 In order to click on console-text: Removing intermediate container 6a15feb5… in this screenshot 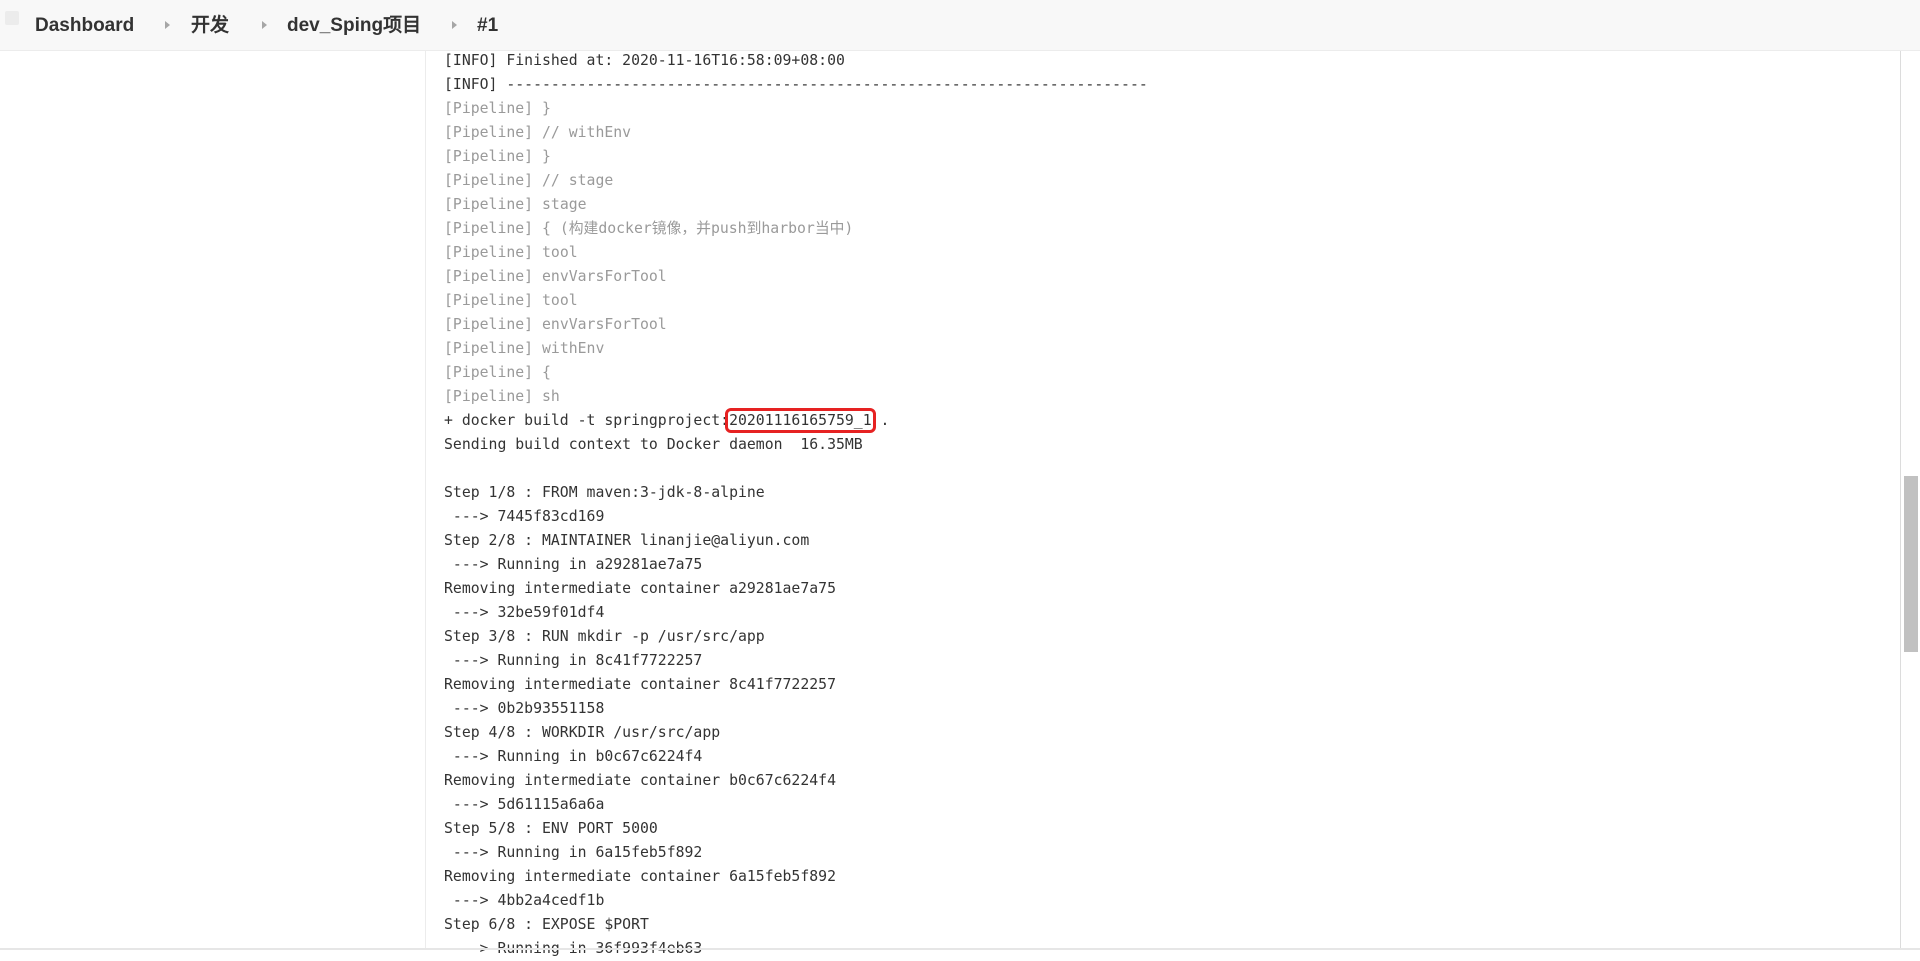, I will do `click(640, 876)`.